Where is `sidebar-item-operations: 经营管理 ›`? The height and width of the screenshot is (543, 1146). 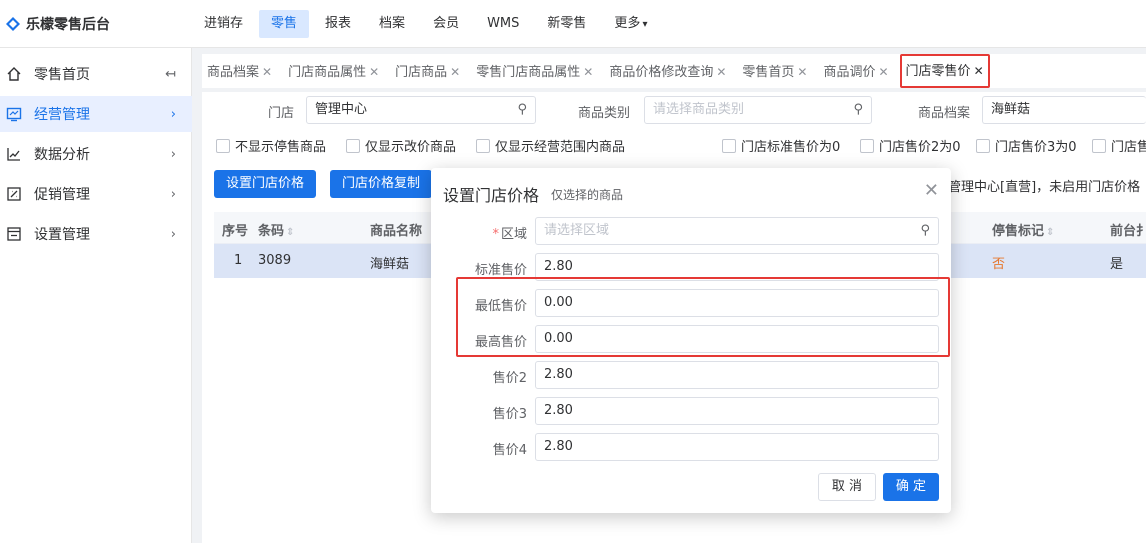
sidebar-item-operations: 经营管理 › is located at coordinates (96, 114).